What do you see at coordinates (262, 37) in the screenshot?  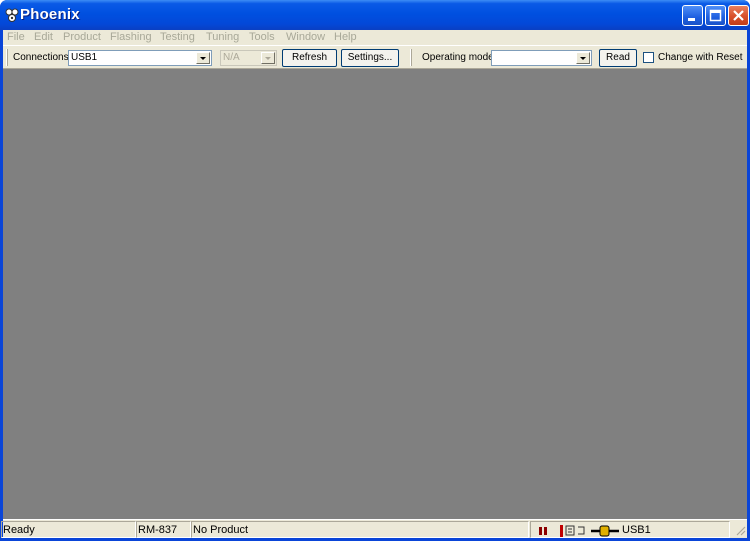 I see `menu-tools: Tools` at bounding box center [262, 37].